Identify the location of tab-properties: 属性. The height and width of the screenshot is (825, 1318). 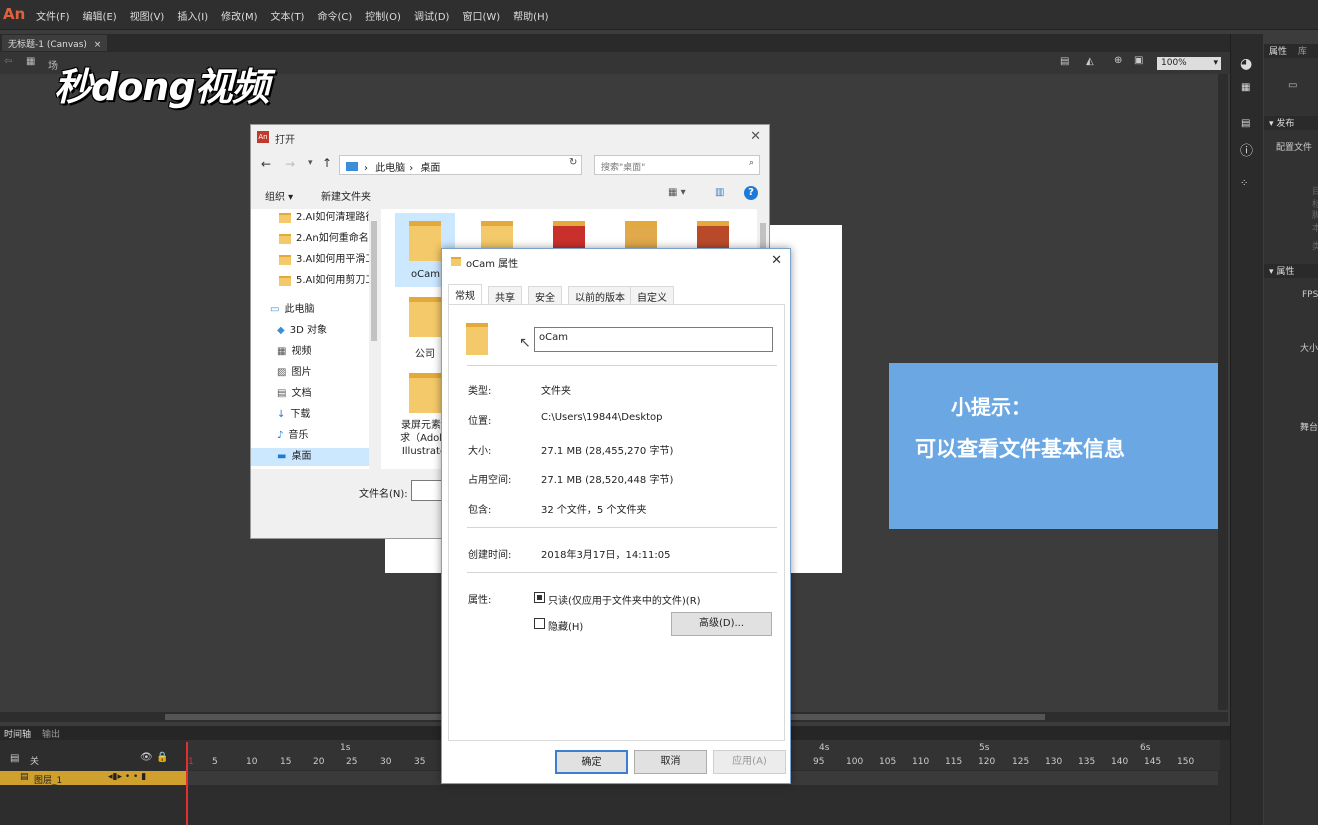
(1278, 52).